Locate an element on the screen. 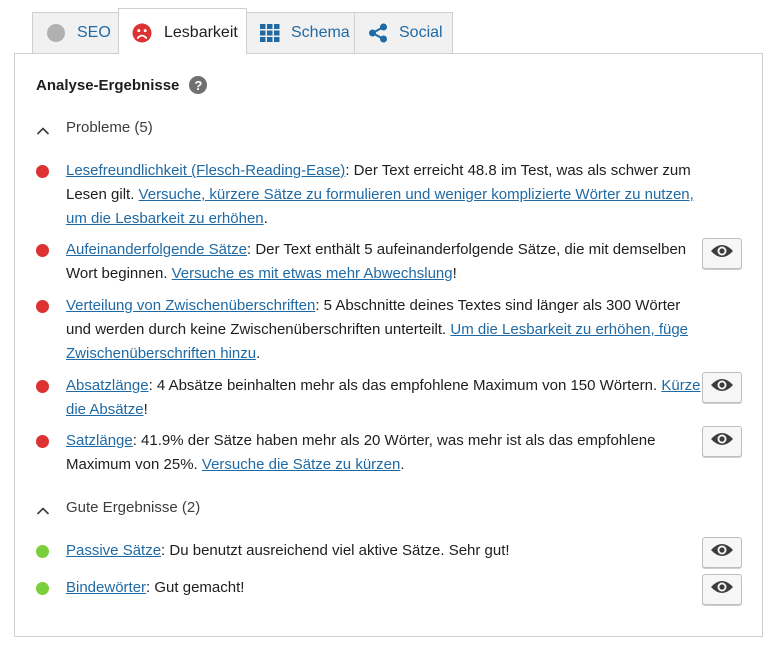  tab-label: Lesbarkeit is located at coordinates (201, 32).